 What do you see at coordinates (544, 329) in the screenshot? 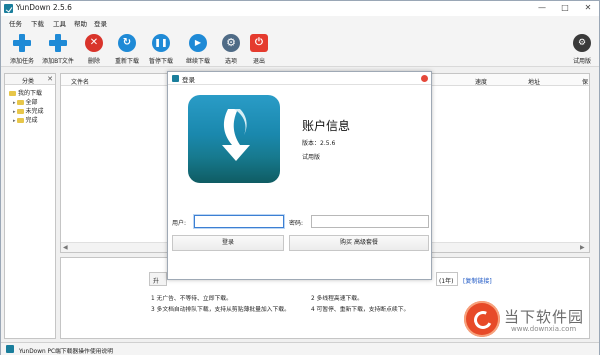
I see `watermark-url: www.downxia.com` at bounding box center [544, 329].